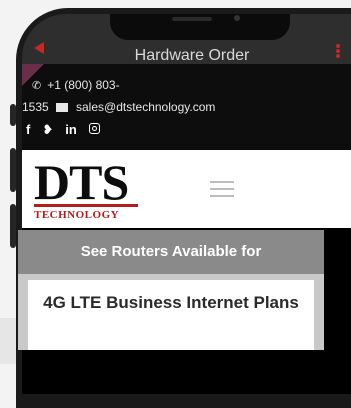 This screenshot has height=408, width=351. What do you see at coordinates (13, 226) in the screenshot?
I see `volume-down-button` at bounding box center [13, 226].